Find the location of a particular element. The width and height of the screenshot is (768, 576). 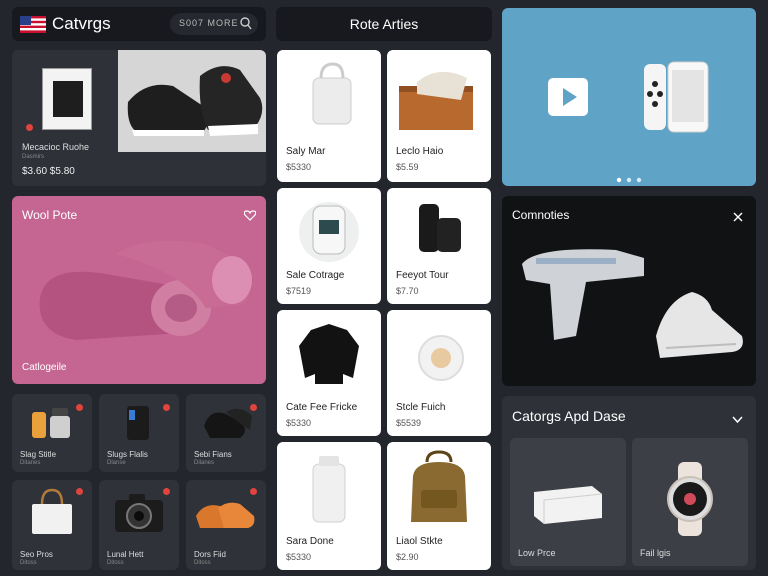

chevron-down-icon is located at coordinates (737, 420).